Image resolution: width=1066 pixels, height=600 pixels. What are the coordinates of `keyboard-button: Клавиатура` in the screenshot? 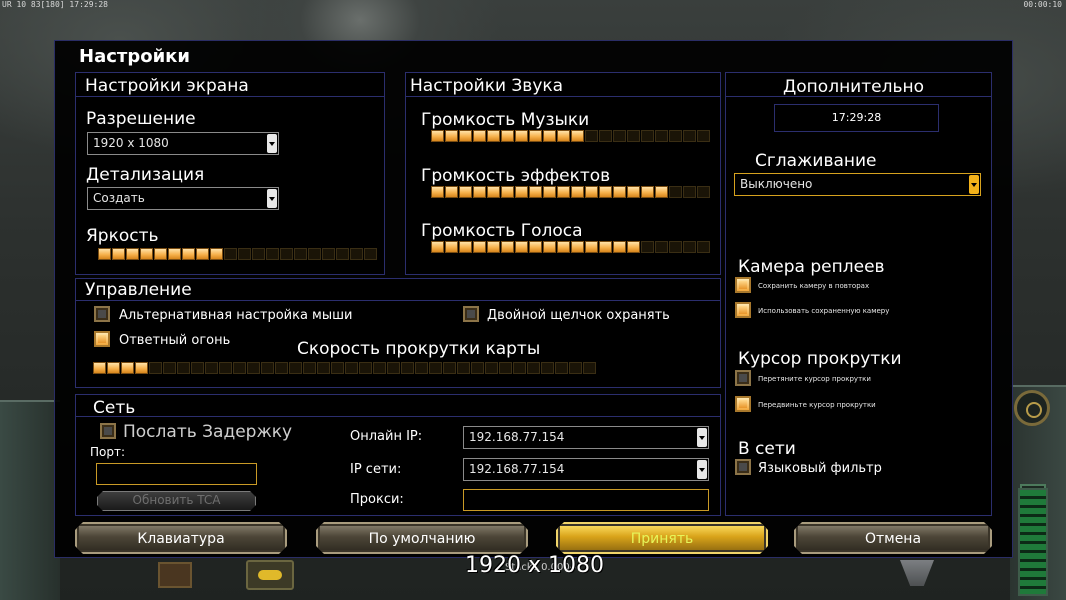 It's located at (181, 538).